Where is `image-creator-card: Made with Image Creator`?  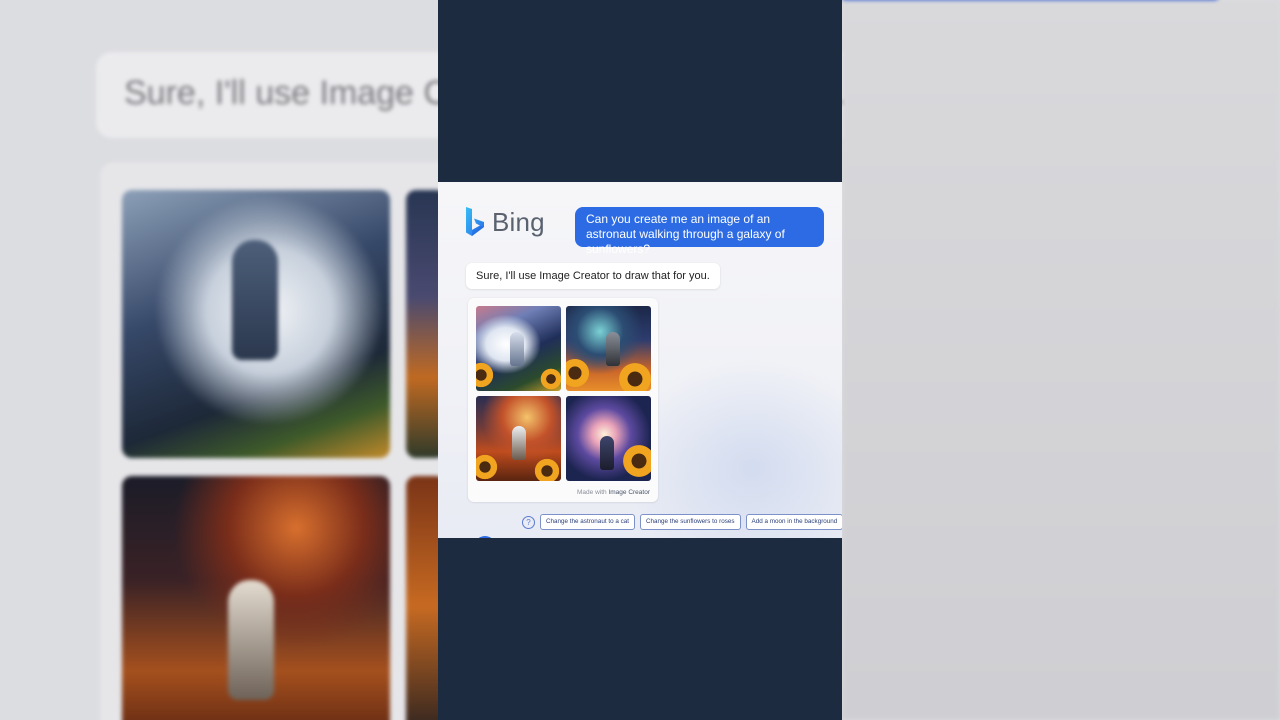 image-creator-card: Made with Image Creator is located at coordinates (563, 400).